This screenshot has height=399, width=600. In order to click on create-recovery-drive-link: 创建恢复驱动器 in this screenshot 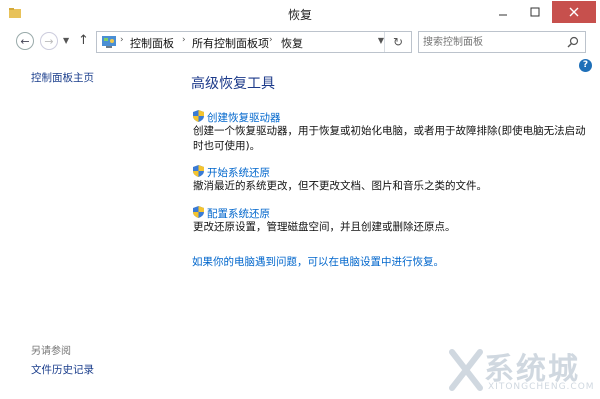, I will do `click(244, 117)`.